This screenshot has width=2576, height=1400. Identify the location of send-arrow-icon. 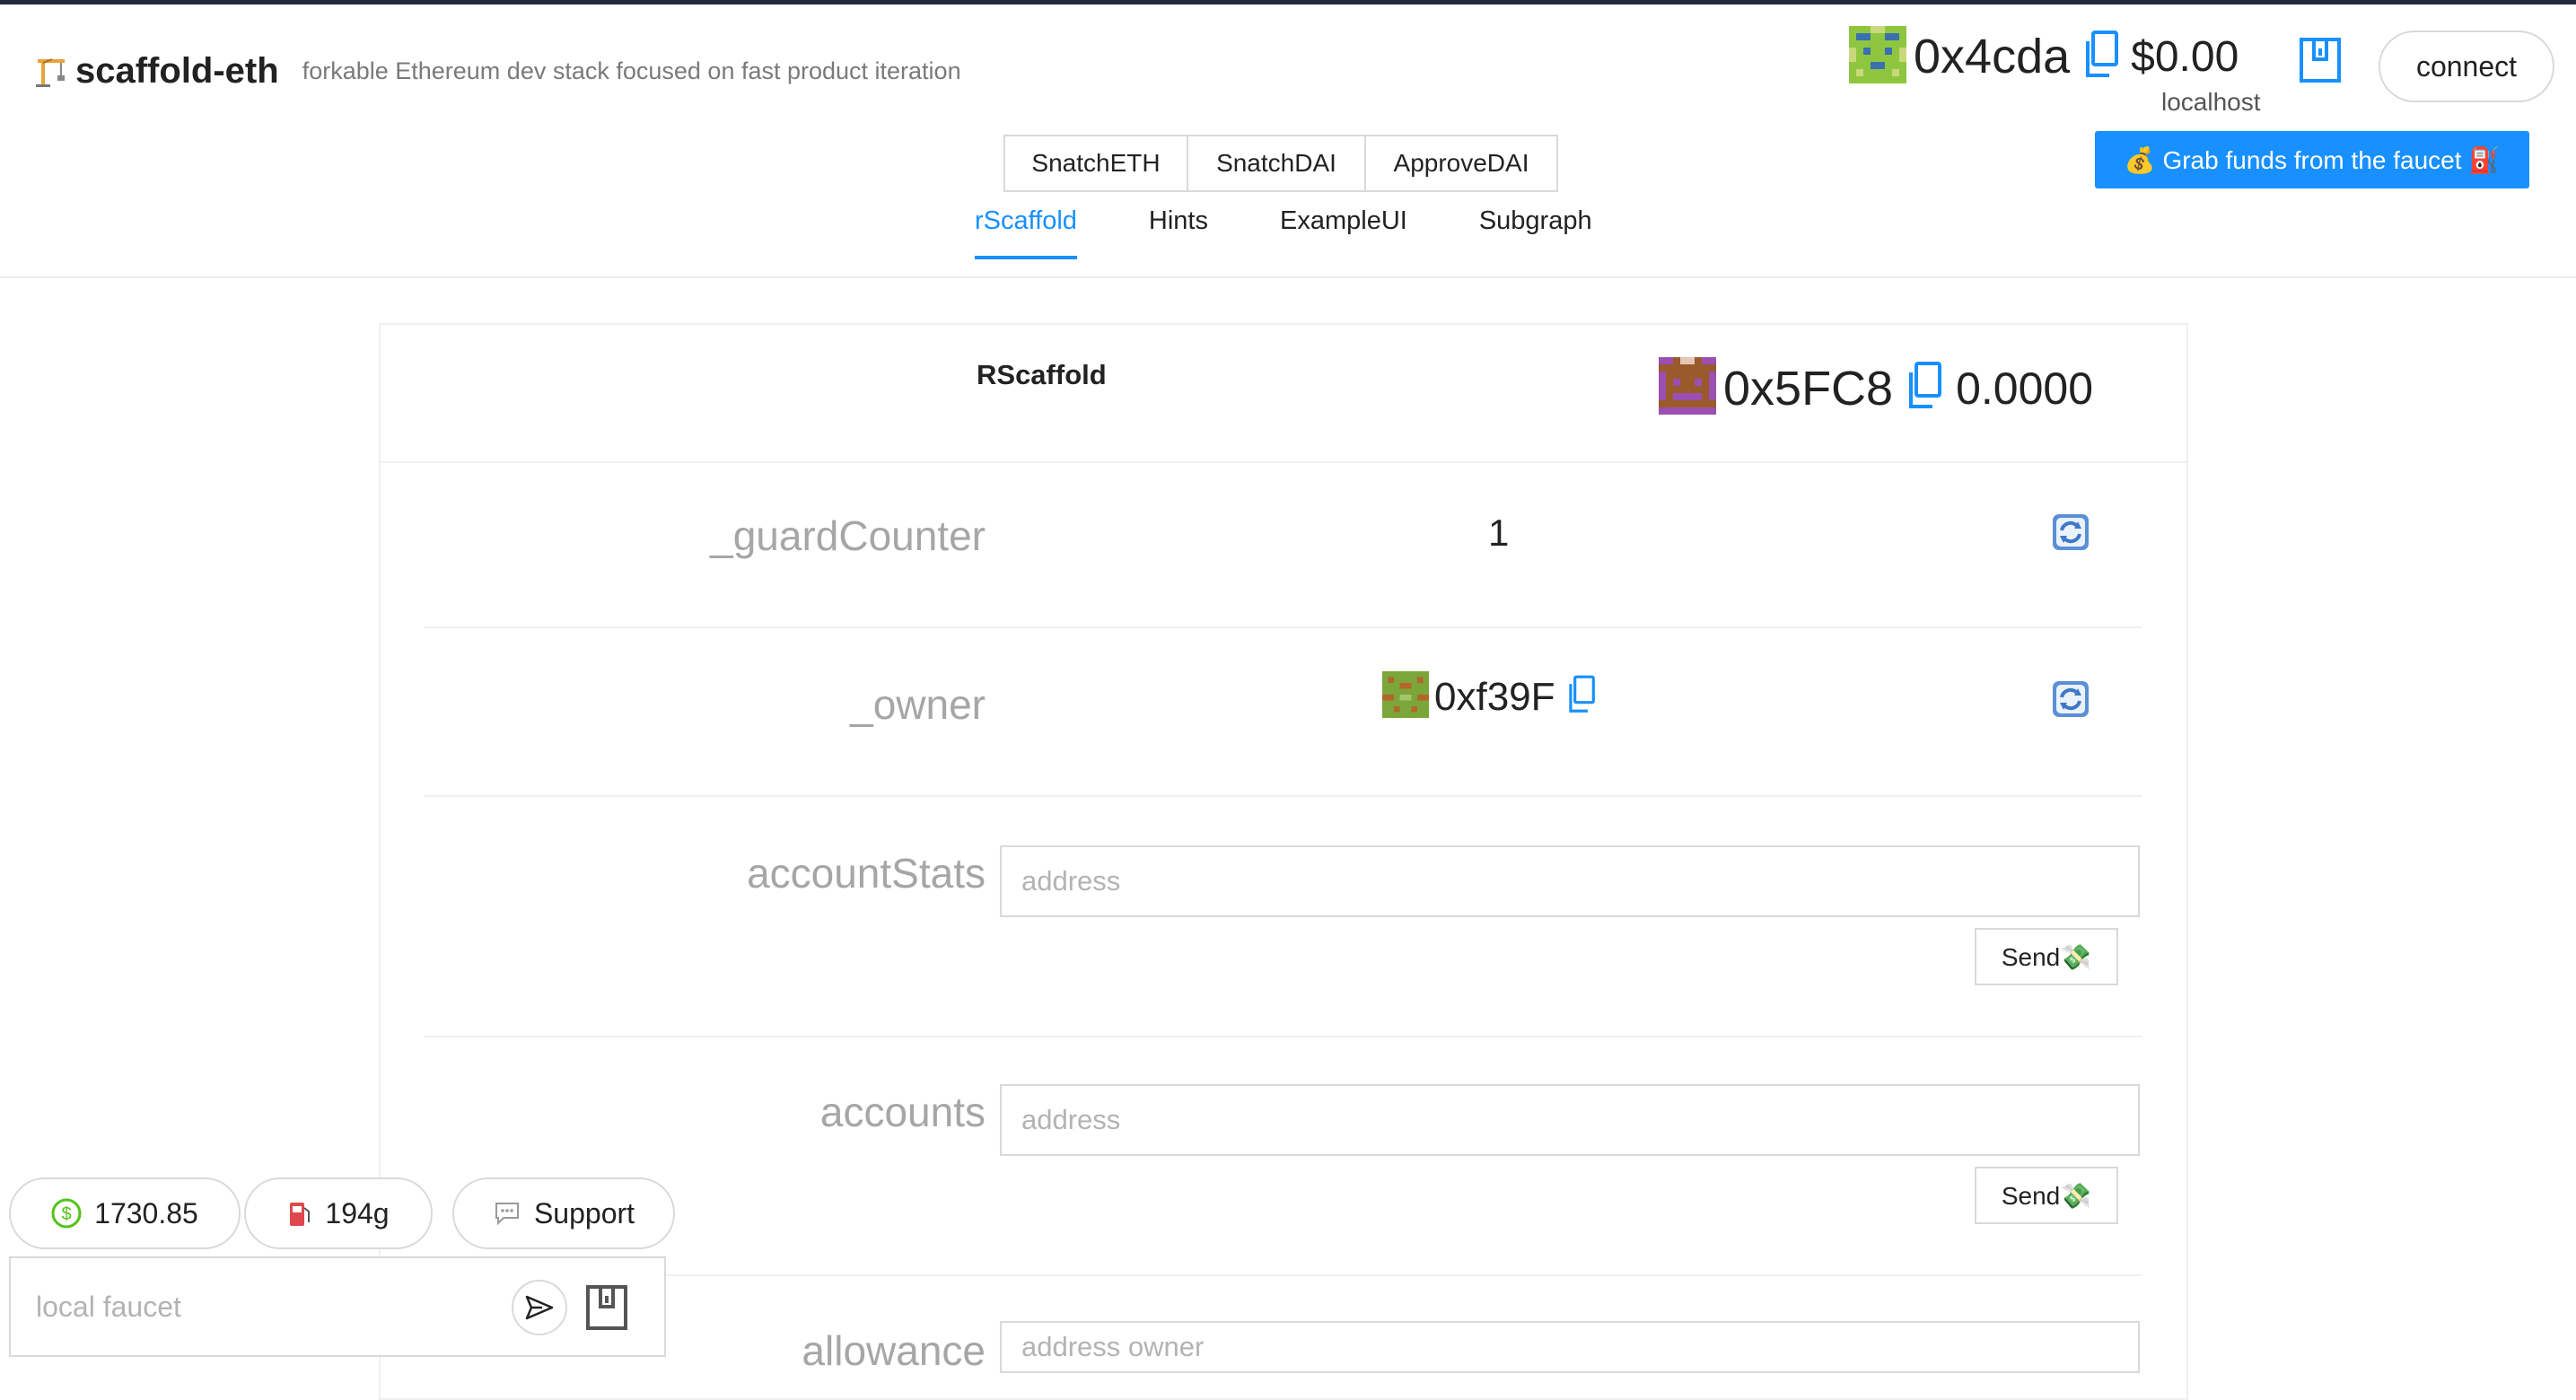
(539, 1308).